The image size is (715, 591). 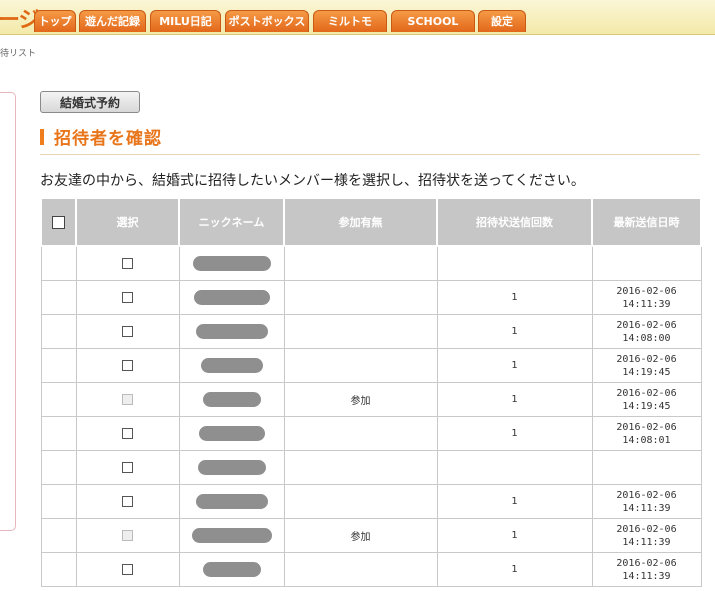 I want to click on table-row: 1 2016-02-06 14:19:45, so click(x=371, y=365).